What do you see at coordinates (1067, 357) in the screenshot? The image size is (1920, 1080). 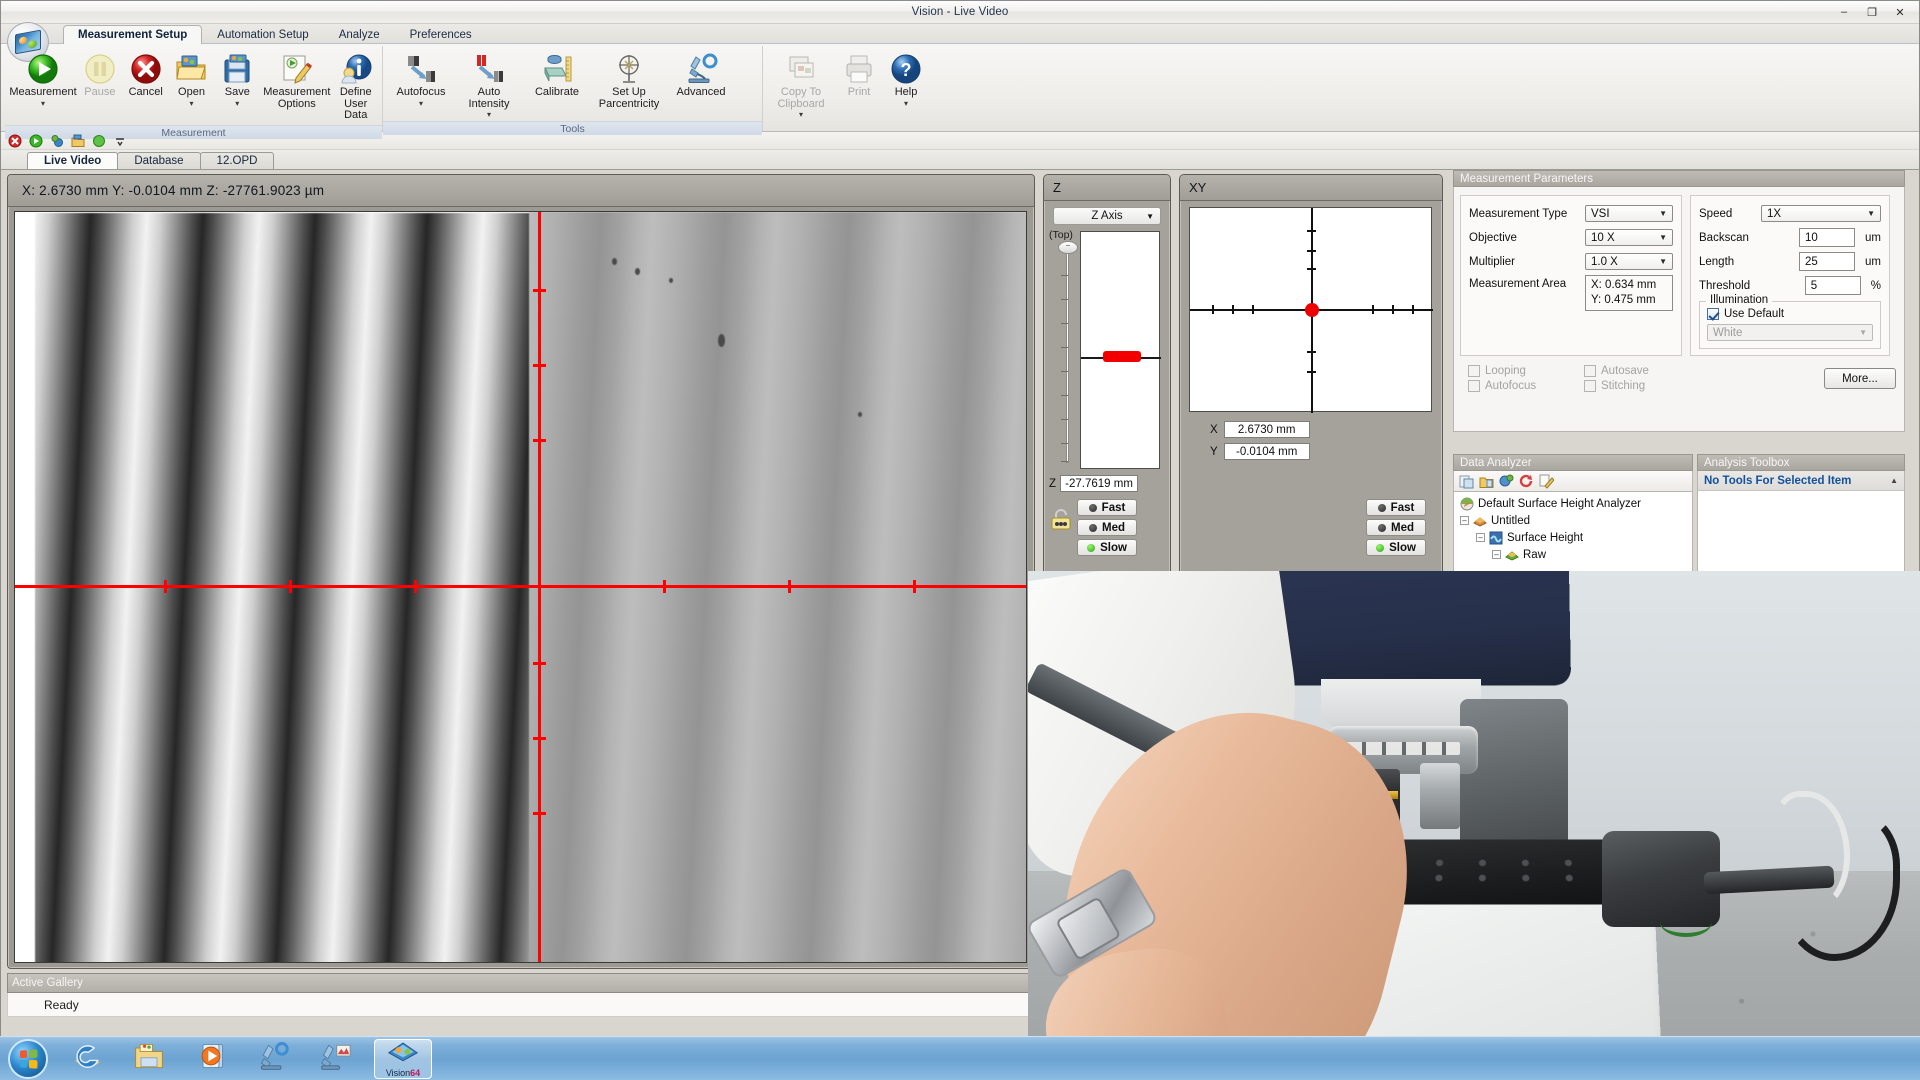 I see `z-slider-track` at bounding box center [1067, 357].